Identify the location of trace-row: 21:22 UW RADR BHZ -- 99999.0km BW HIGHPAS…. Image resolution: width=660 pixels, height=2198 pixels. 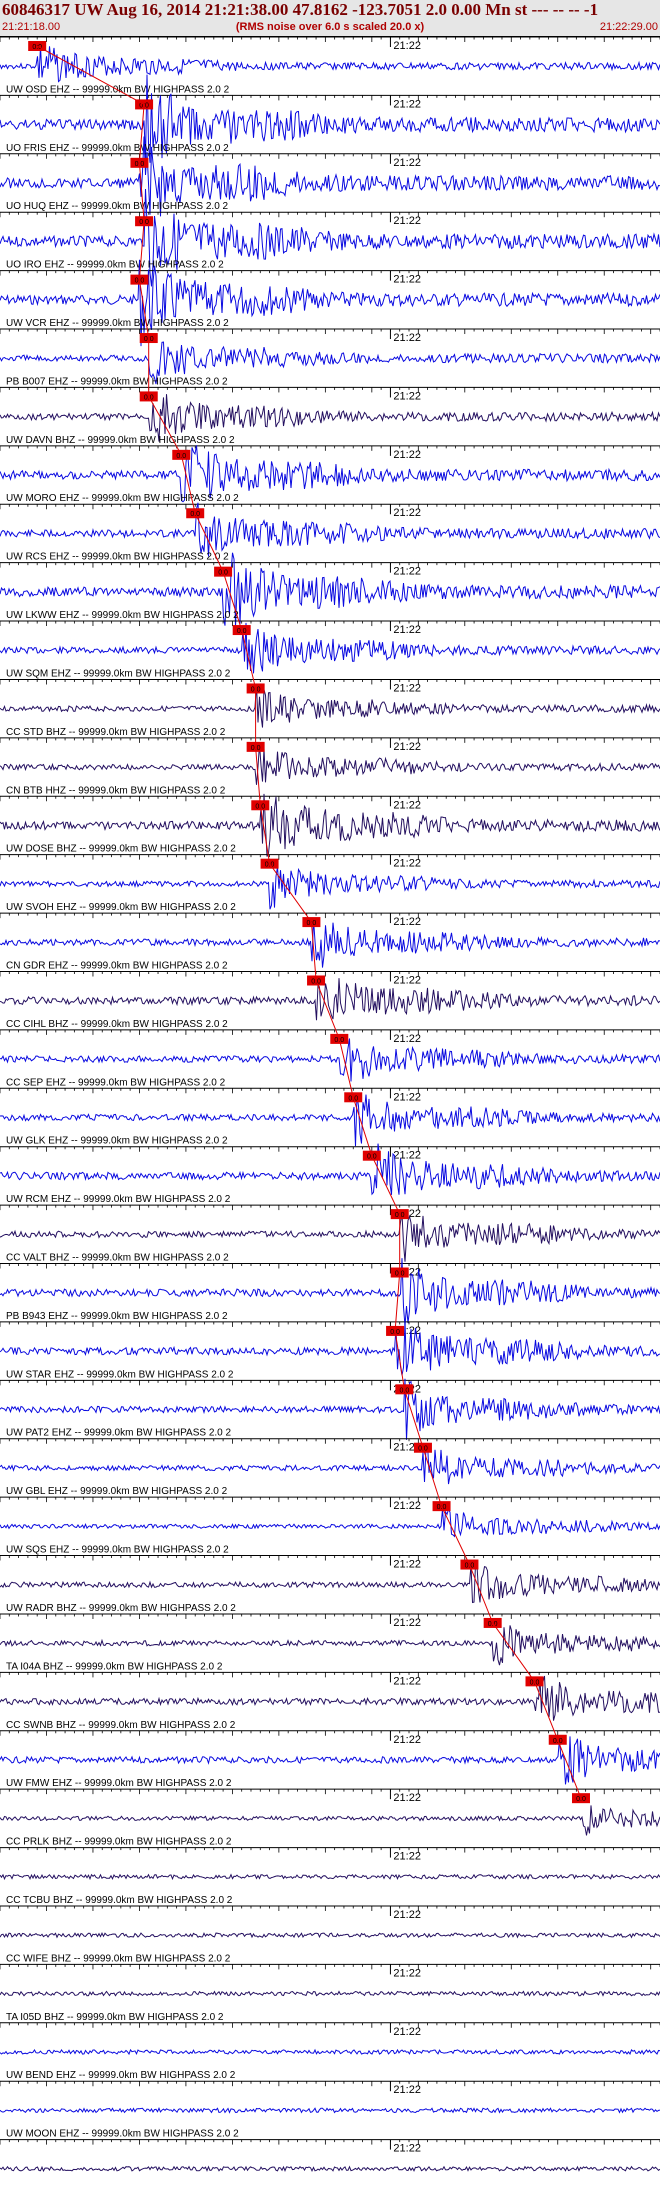
(330, 1584).